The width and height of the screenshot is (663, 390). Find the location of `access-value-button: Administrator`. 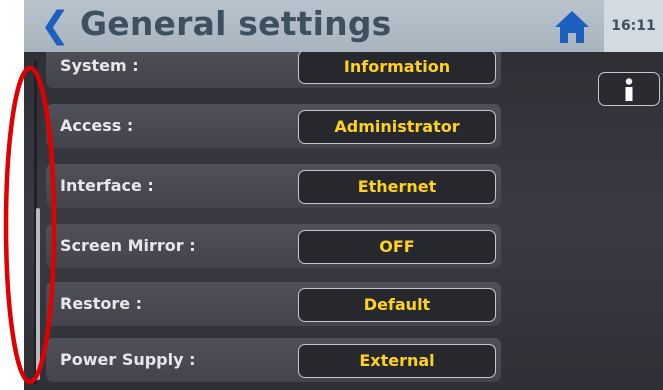

access-value-button: Administrator is located at coordinates (397, 127).